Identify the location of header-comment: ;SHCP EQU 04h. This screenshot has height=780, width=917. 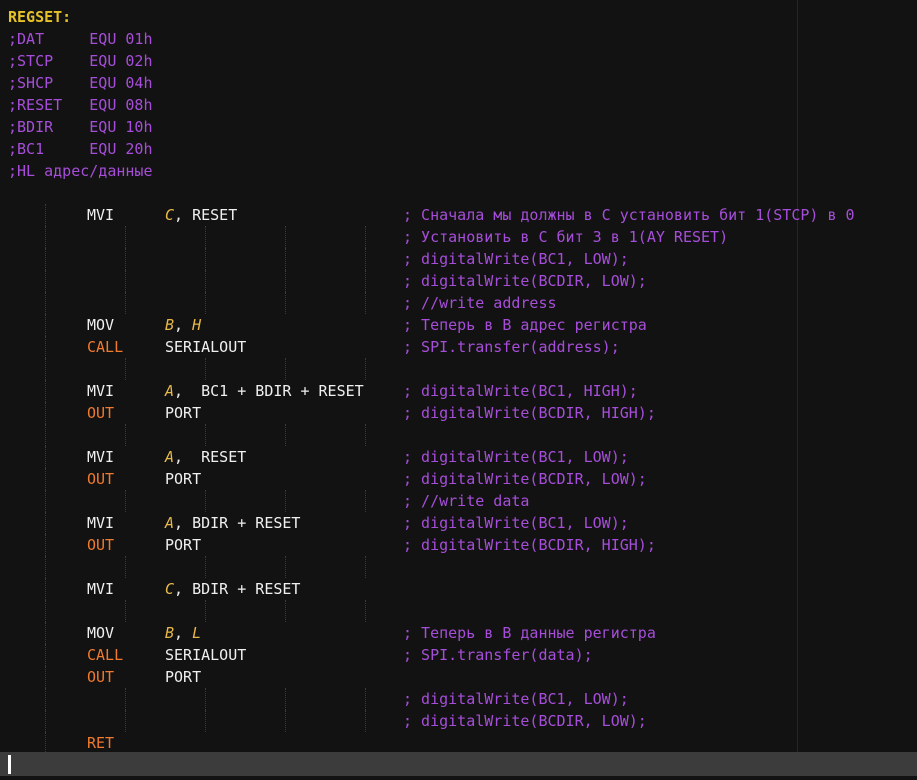
(80, 83).